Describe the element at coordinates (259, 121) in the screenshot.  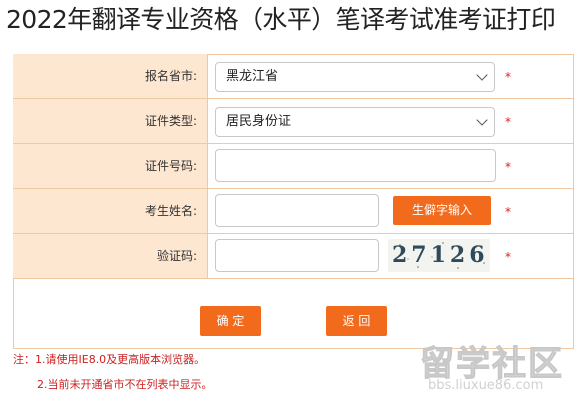
I see `id-type-select-value: 居民身份证` at that location.